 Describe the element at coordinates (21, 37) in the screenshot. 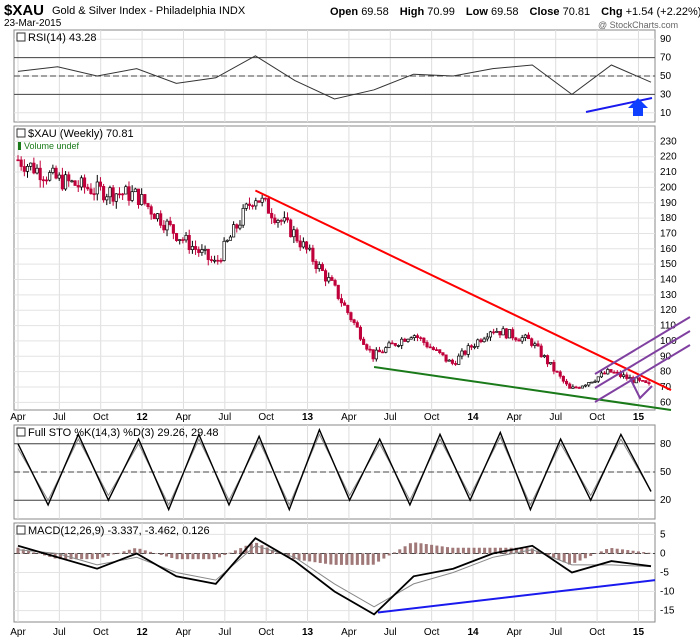

I see `rsi-legend-swatch` at that location.